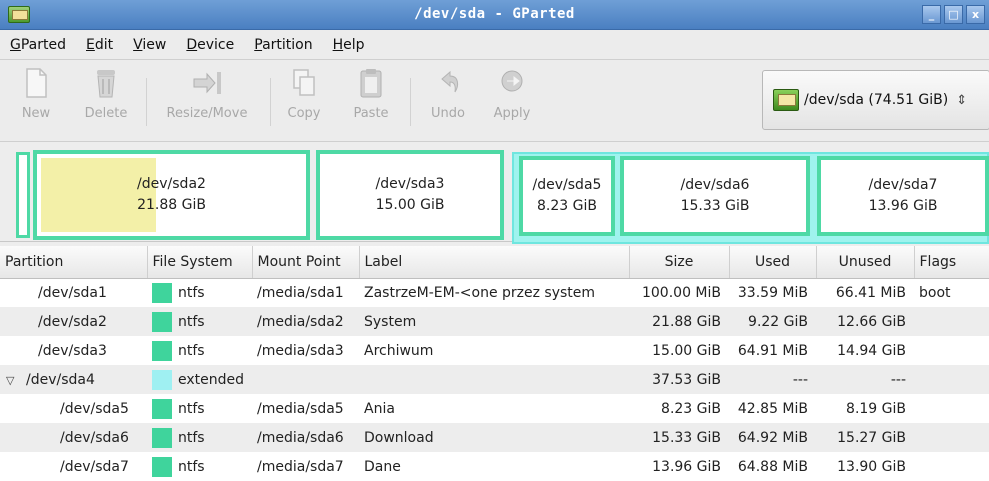 This screenshot has height=481, width=989. What do you see at coordinates (94, 408) in the screenshot?
I see `partition-cell: /dev/sda5` at bounding box center [94, 408].